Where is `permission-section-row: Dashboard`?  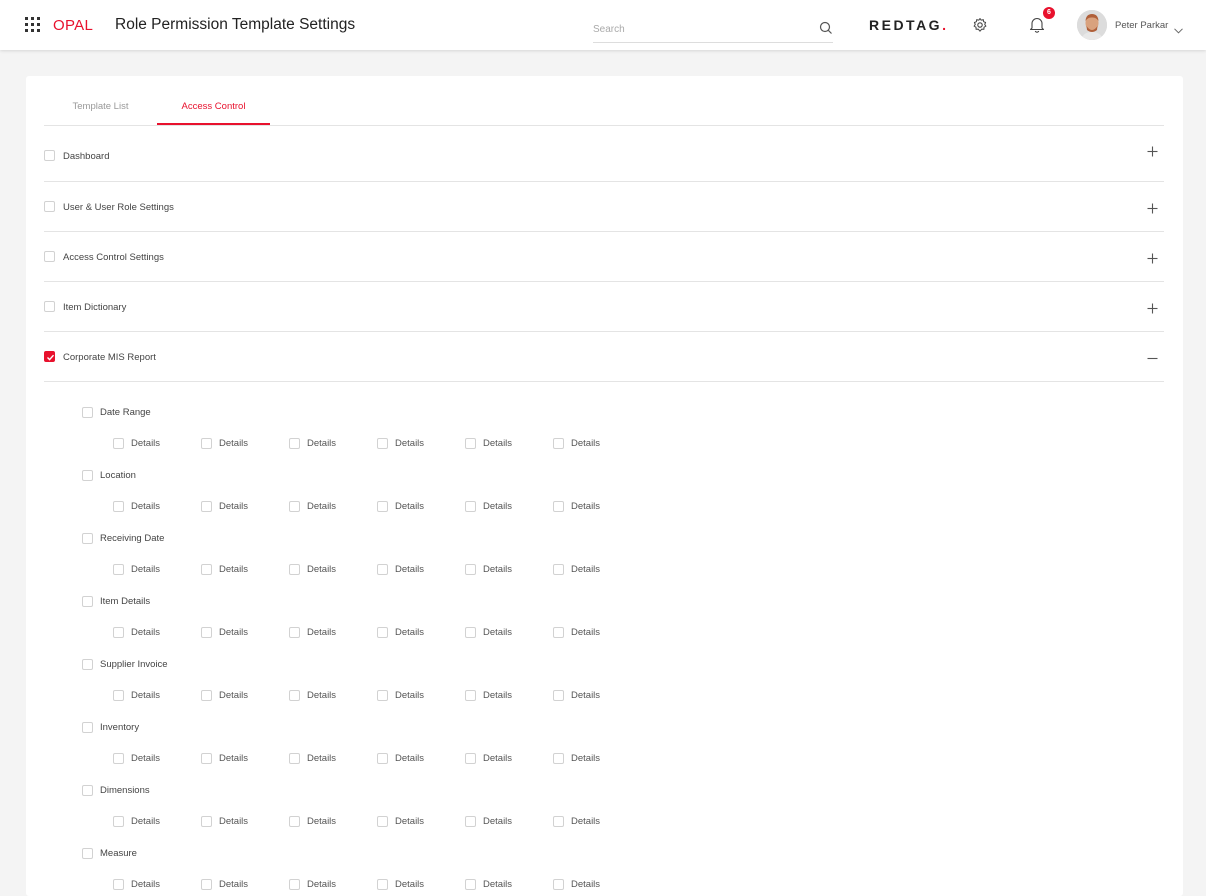 permission-section-row: Dashboard is located at coordinates (604, 153).